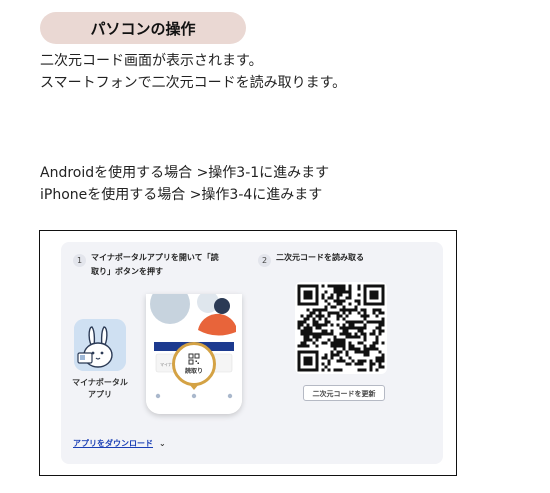  Describe the element at coordinates (194, 387) in the screenshot. I see `read-button-pointer` at that location.